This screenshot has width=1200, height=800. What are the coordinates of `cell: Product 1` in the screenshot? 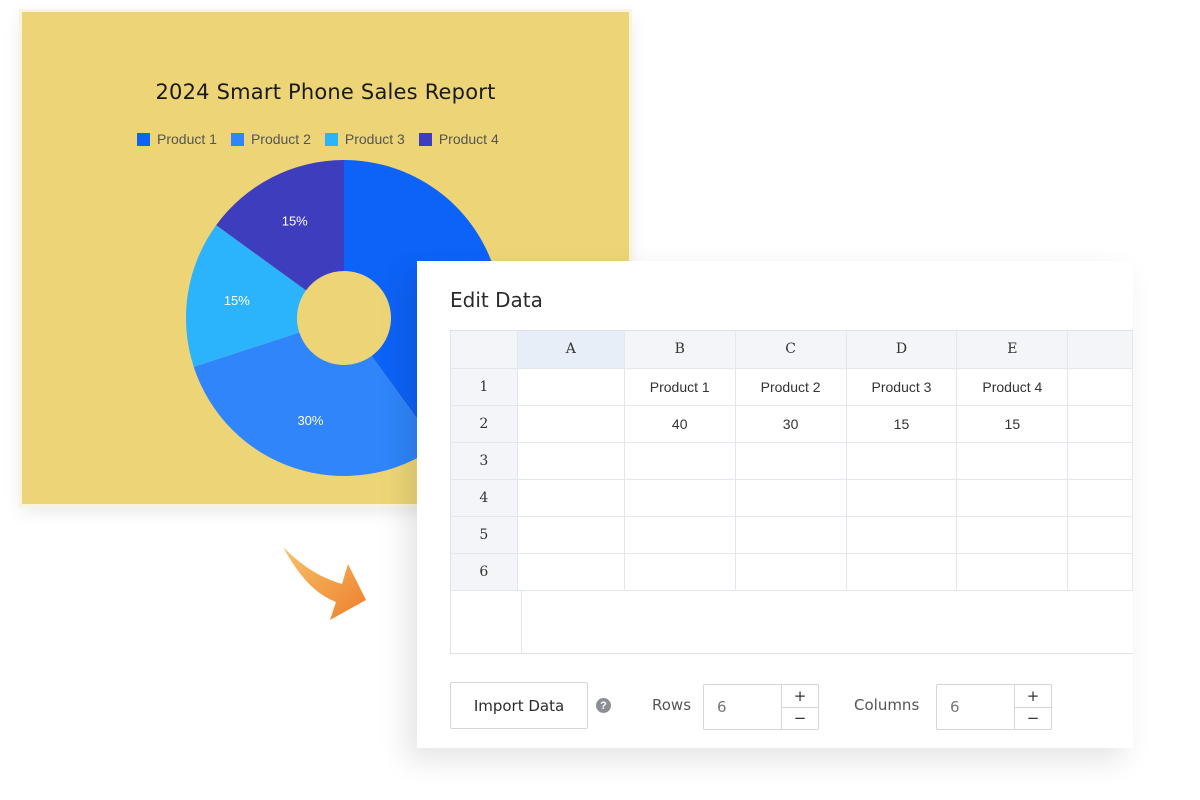 It's located at (680, 387).